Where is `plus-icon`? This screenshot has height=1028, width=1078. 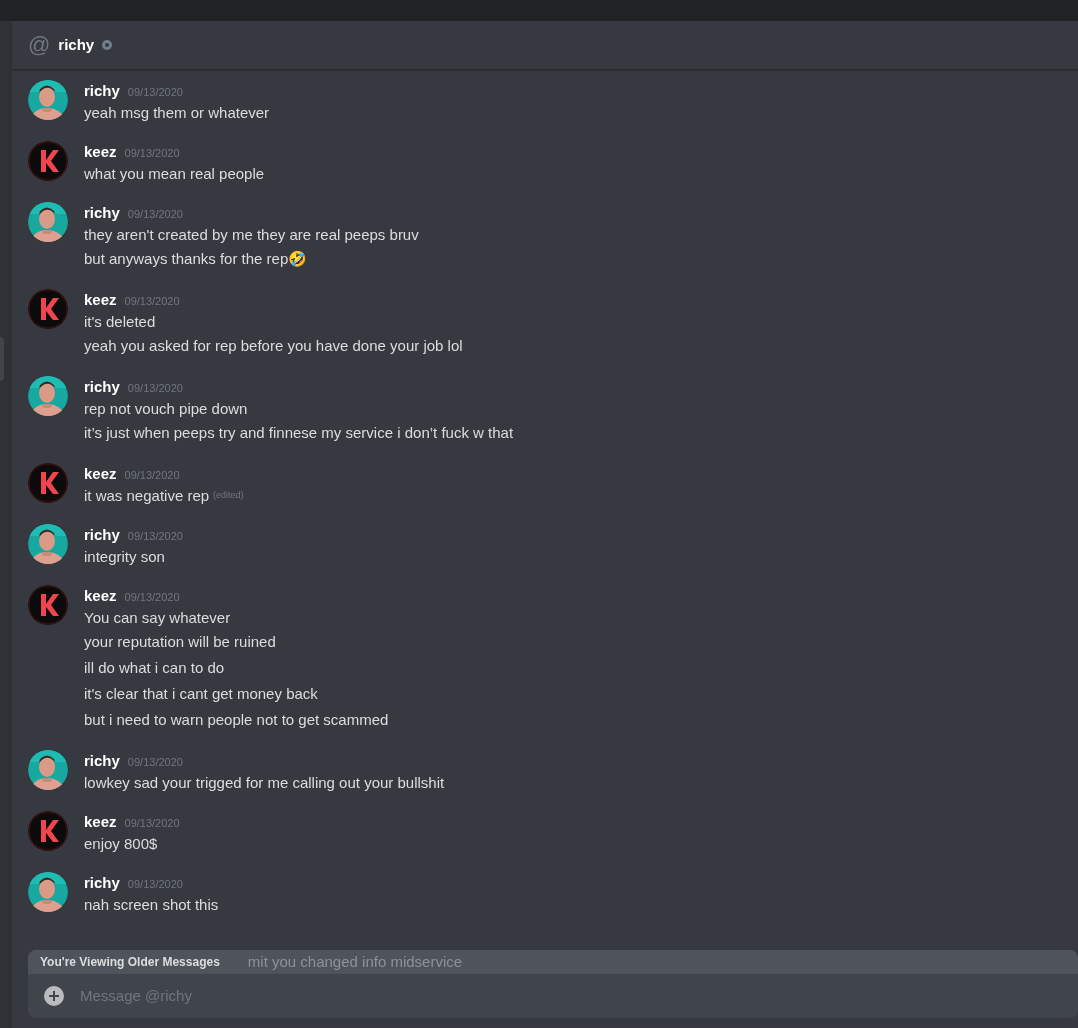 plus-icon is located at coordinates (54, 996).